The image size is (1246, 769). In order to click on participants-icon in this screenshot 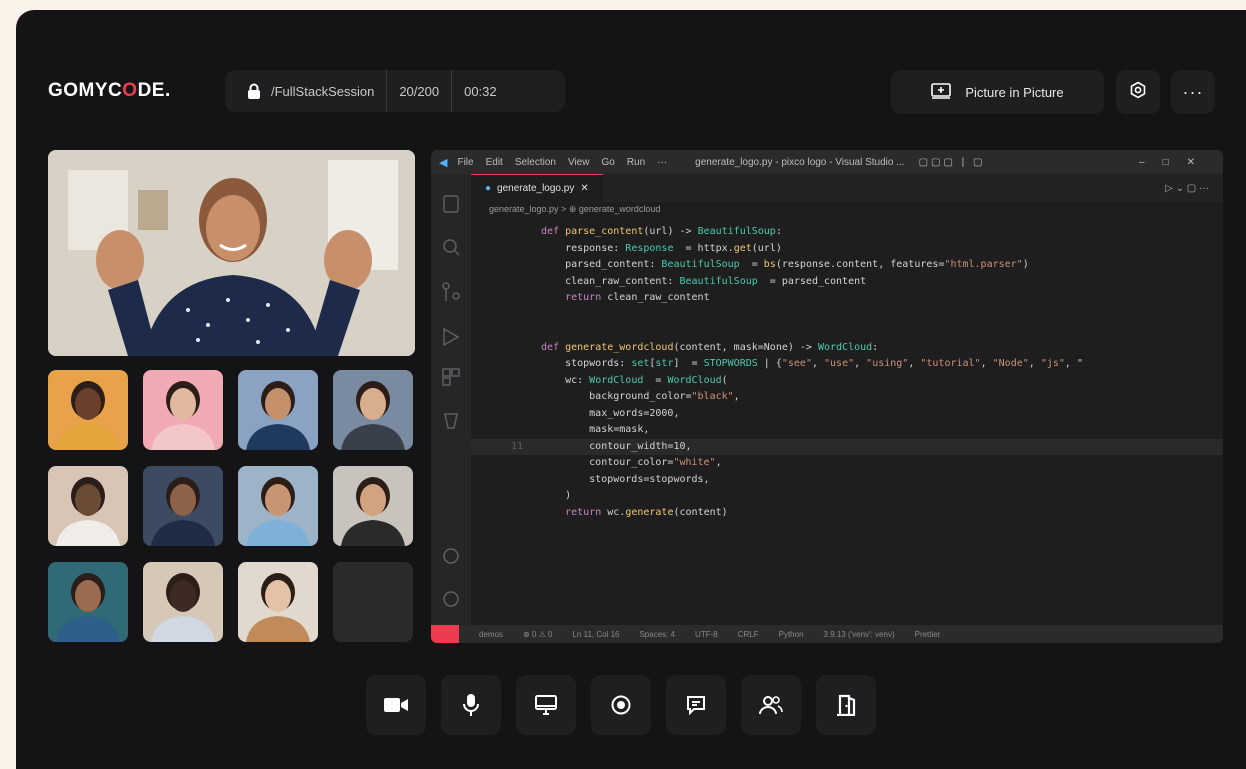, I will do `click(771, 705)`.